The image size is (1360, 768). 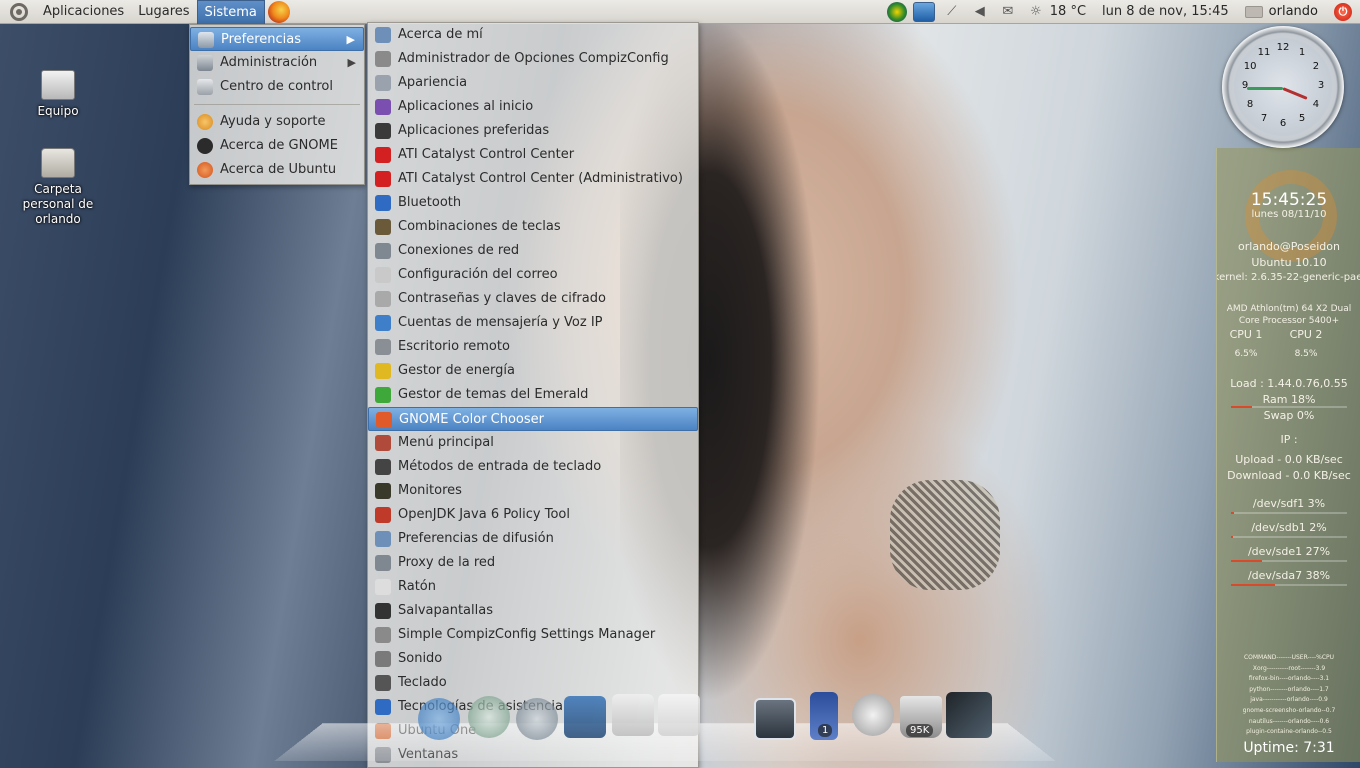 What do you see at coordinates (533, 155) in the screenshot?
I see `pref-item: ATI Catalyst Control Center` at bounding box center [533, 155].